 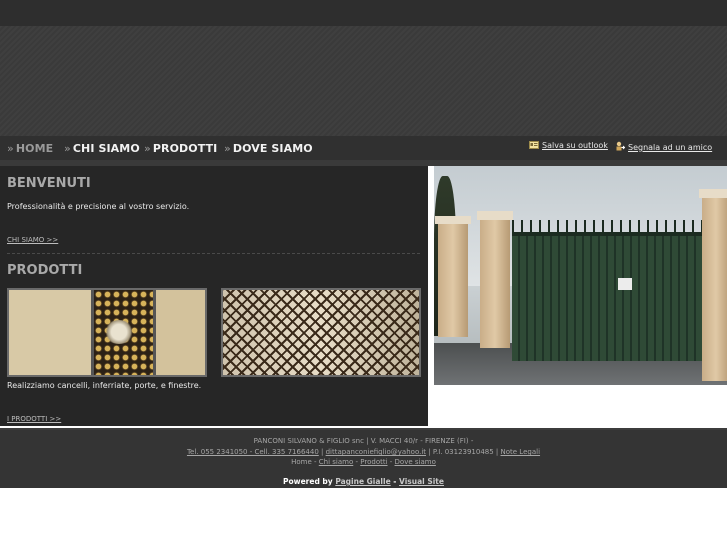 I want to click on prodotti-link: I PRODOTTI >>, so click(x=34, y=419).